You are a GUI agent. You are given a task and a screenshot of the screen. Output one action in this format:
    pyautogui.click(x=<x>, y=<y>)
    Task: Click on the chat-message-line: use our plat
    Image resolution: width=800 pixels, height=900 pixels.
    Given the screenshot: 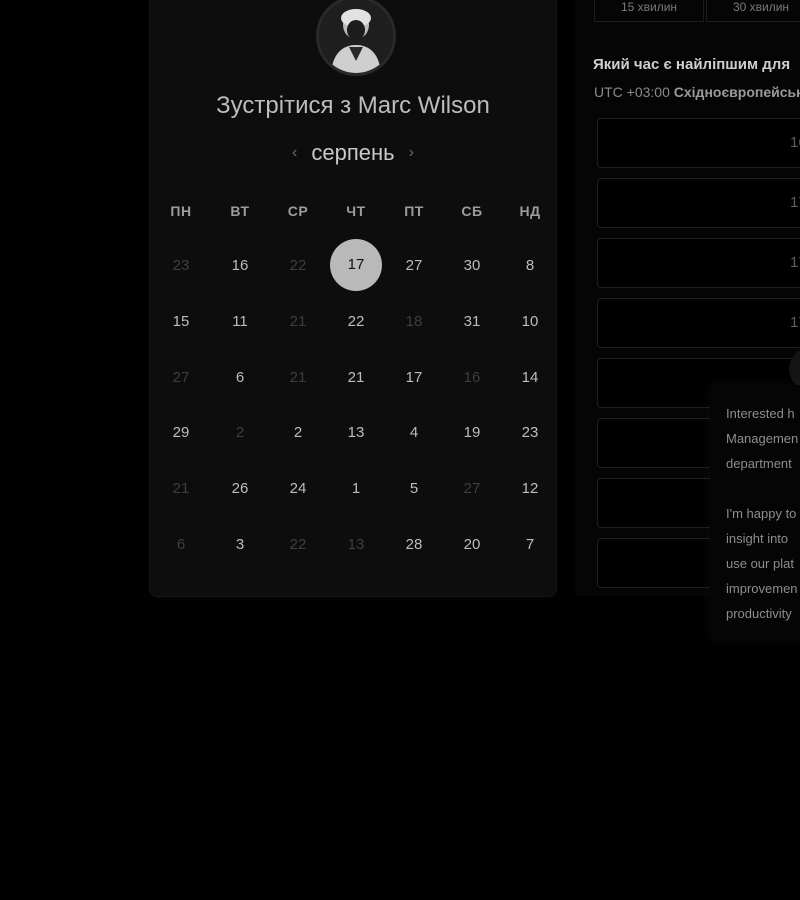 What is the action you would take?
    pyautogui.click(x=760, y=563)
    